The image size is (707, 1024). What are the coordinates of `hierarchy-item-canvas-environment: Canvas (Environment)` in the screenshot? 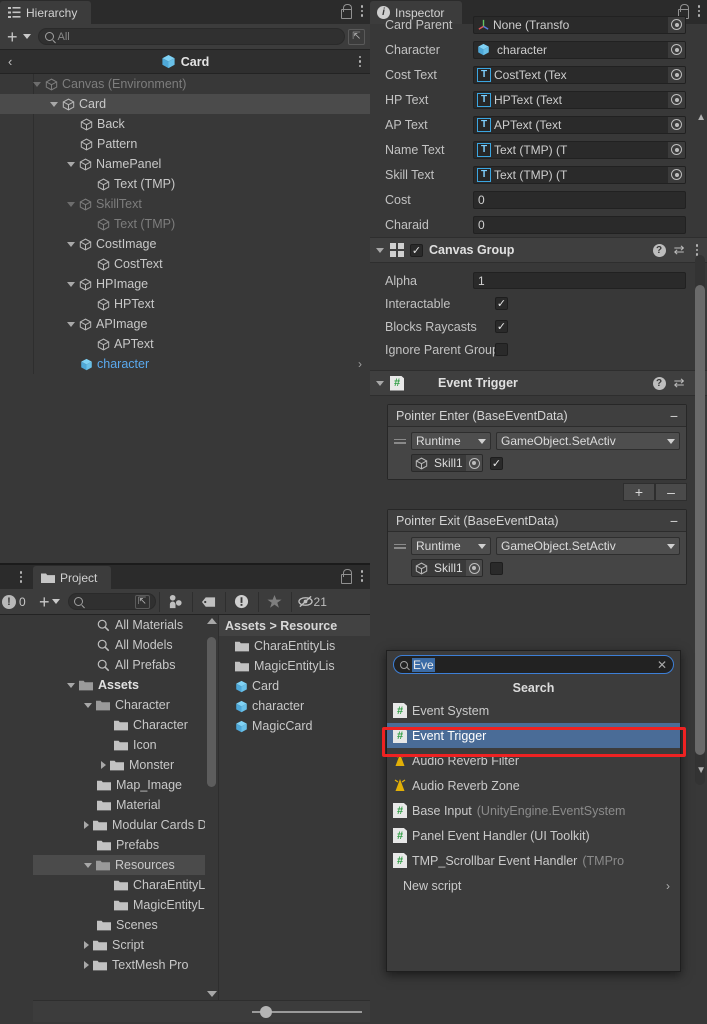 It's located at (185, 84).